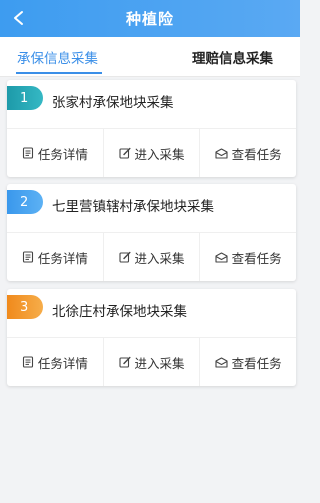 The height and width of the screenshot is (503, 320). I want to click on task-number-badge: 3, so click(25, 307).